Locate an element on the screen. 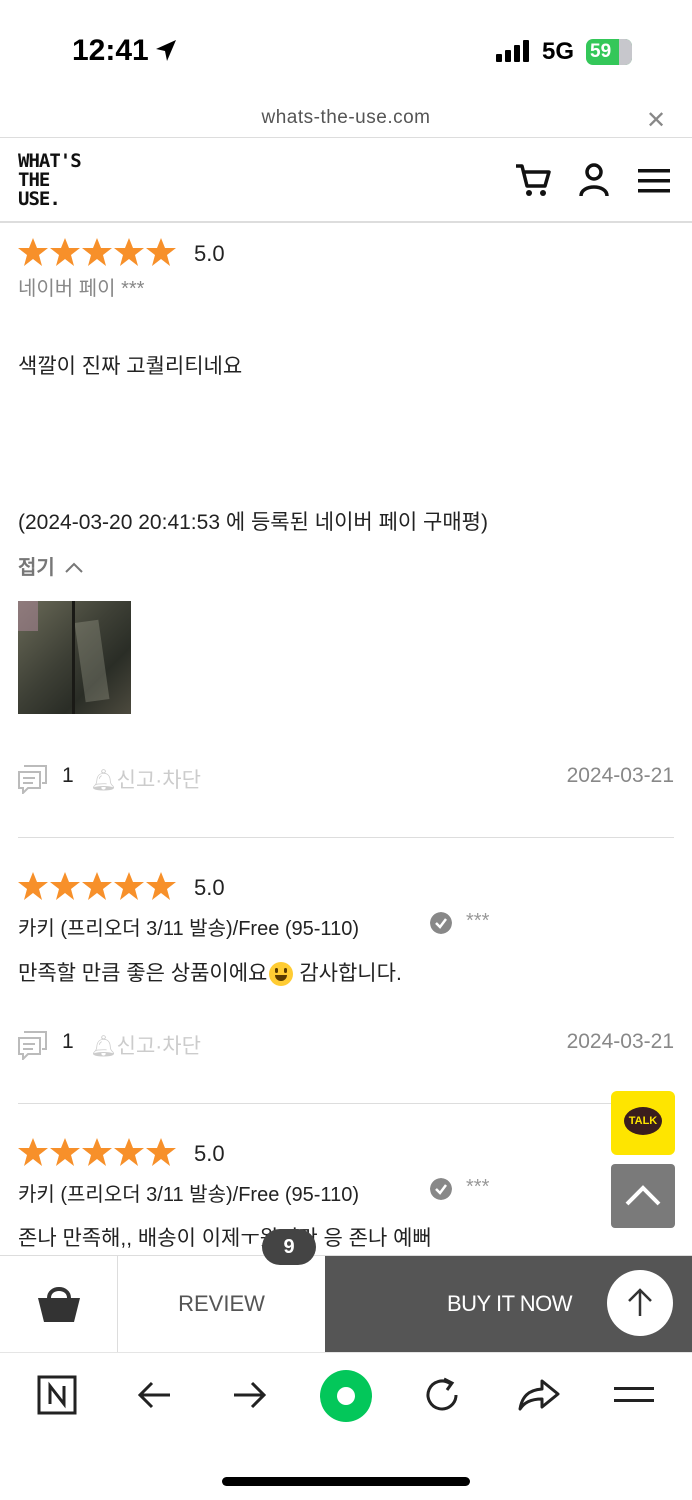 Image resolution: width=692 pixels, height=1500 pixels. network-type: 5G is located at coordinates (558, 51).